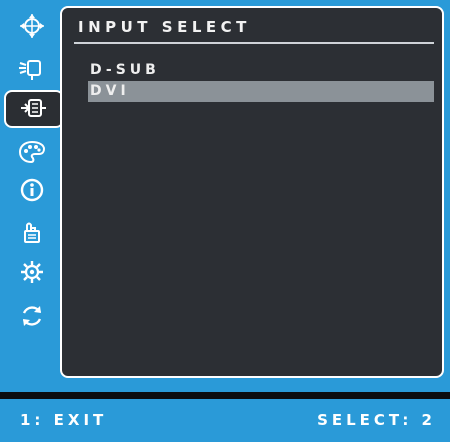  I want to click on sidebar-item-auto-adjust, so click(32, 26).